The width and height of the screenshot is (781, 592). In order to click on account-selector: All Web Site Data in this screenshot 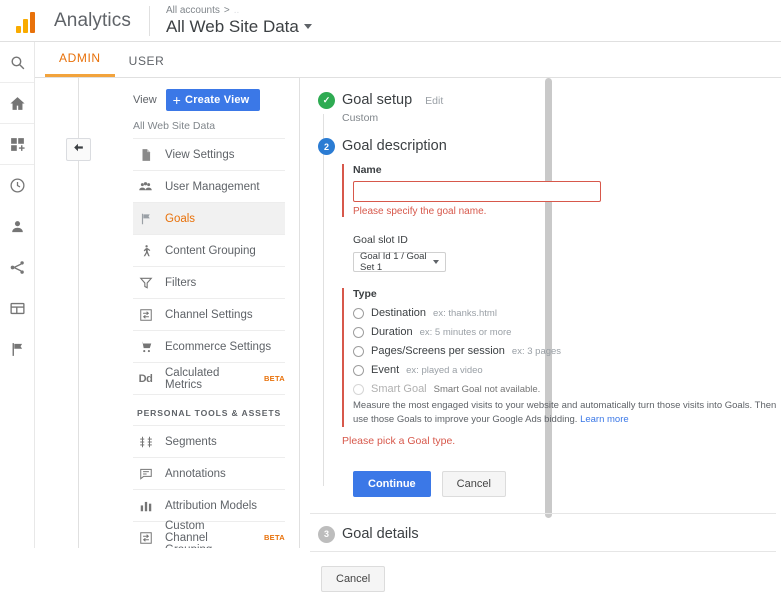, I will do `click(239, 27)`.